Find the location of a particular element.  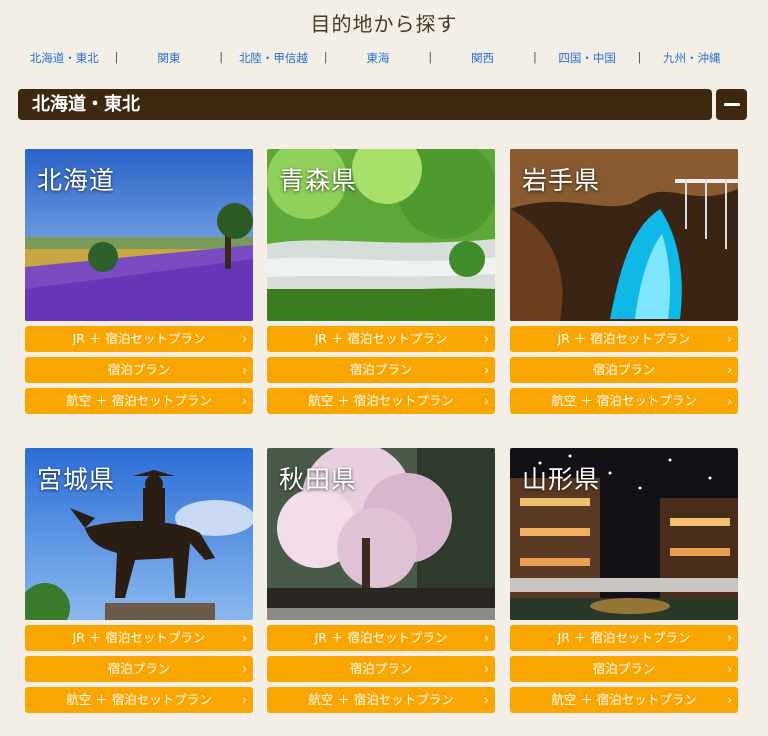

prefecture-name: 宮城県 is located at coordinates (76, 479).